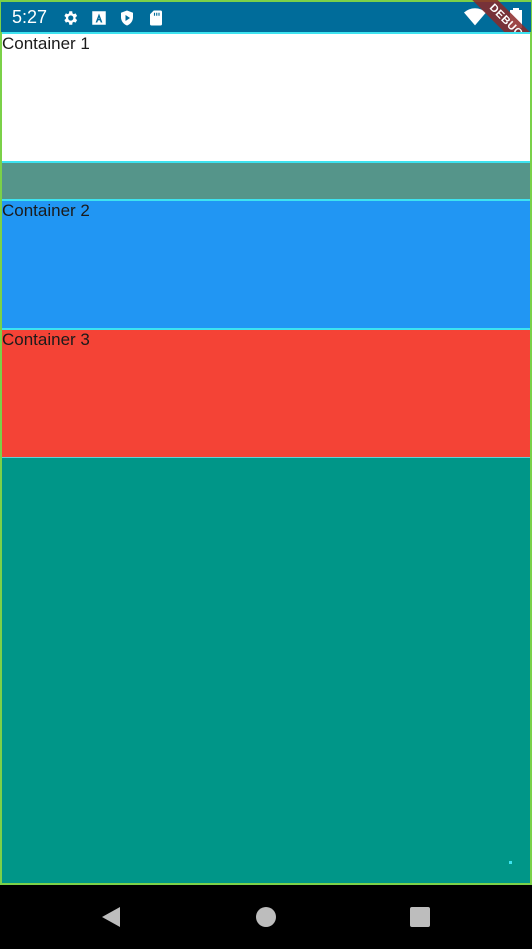  Describe the element at coordinates (156, 18) in the screenshot. I see `sd-card-icon` at that location.